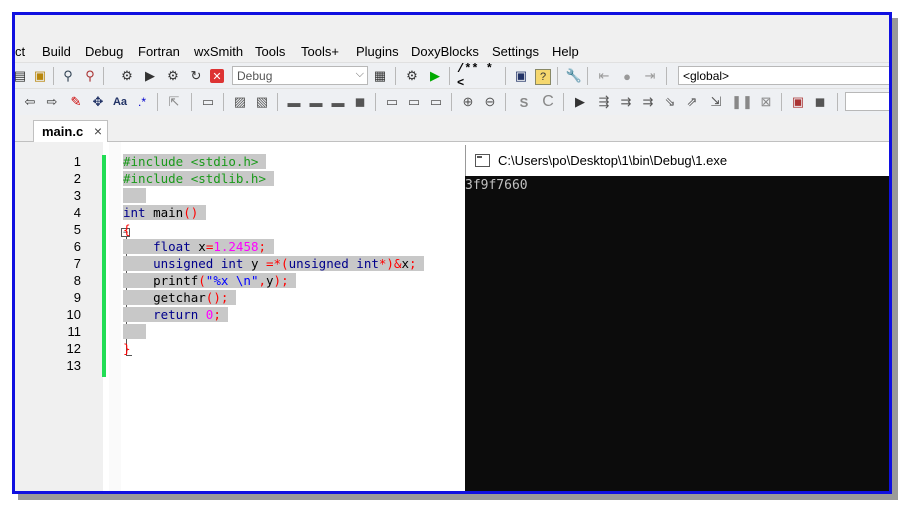  Describe the element at coordinates (262, 102) in the screenshot. I see `text-box-icon: ▧` at that location.